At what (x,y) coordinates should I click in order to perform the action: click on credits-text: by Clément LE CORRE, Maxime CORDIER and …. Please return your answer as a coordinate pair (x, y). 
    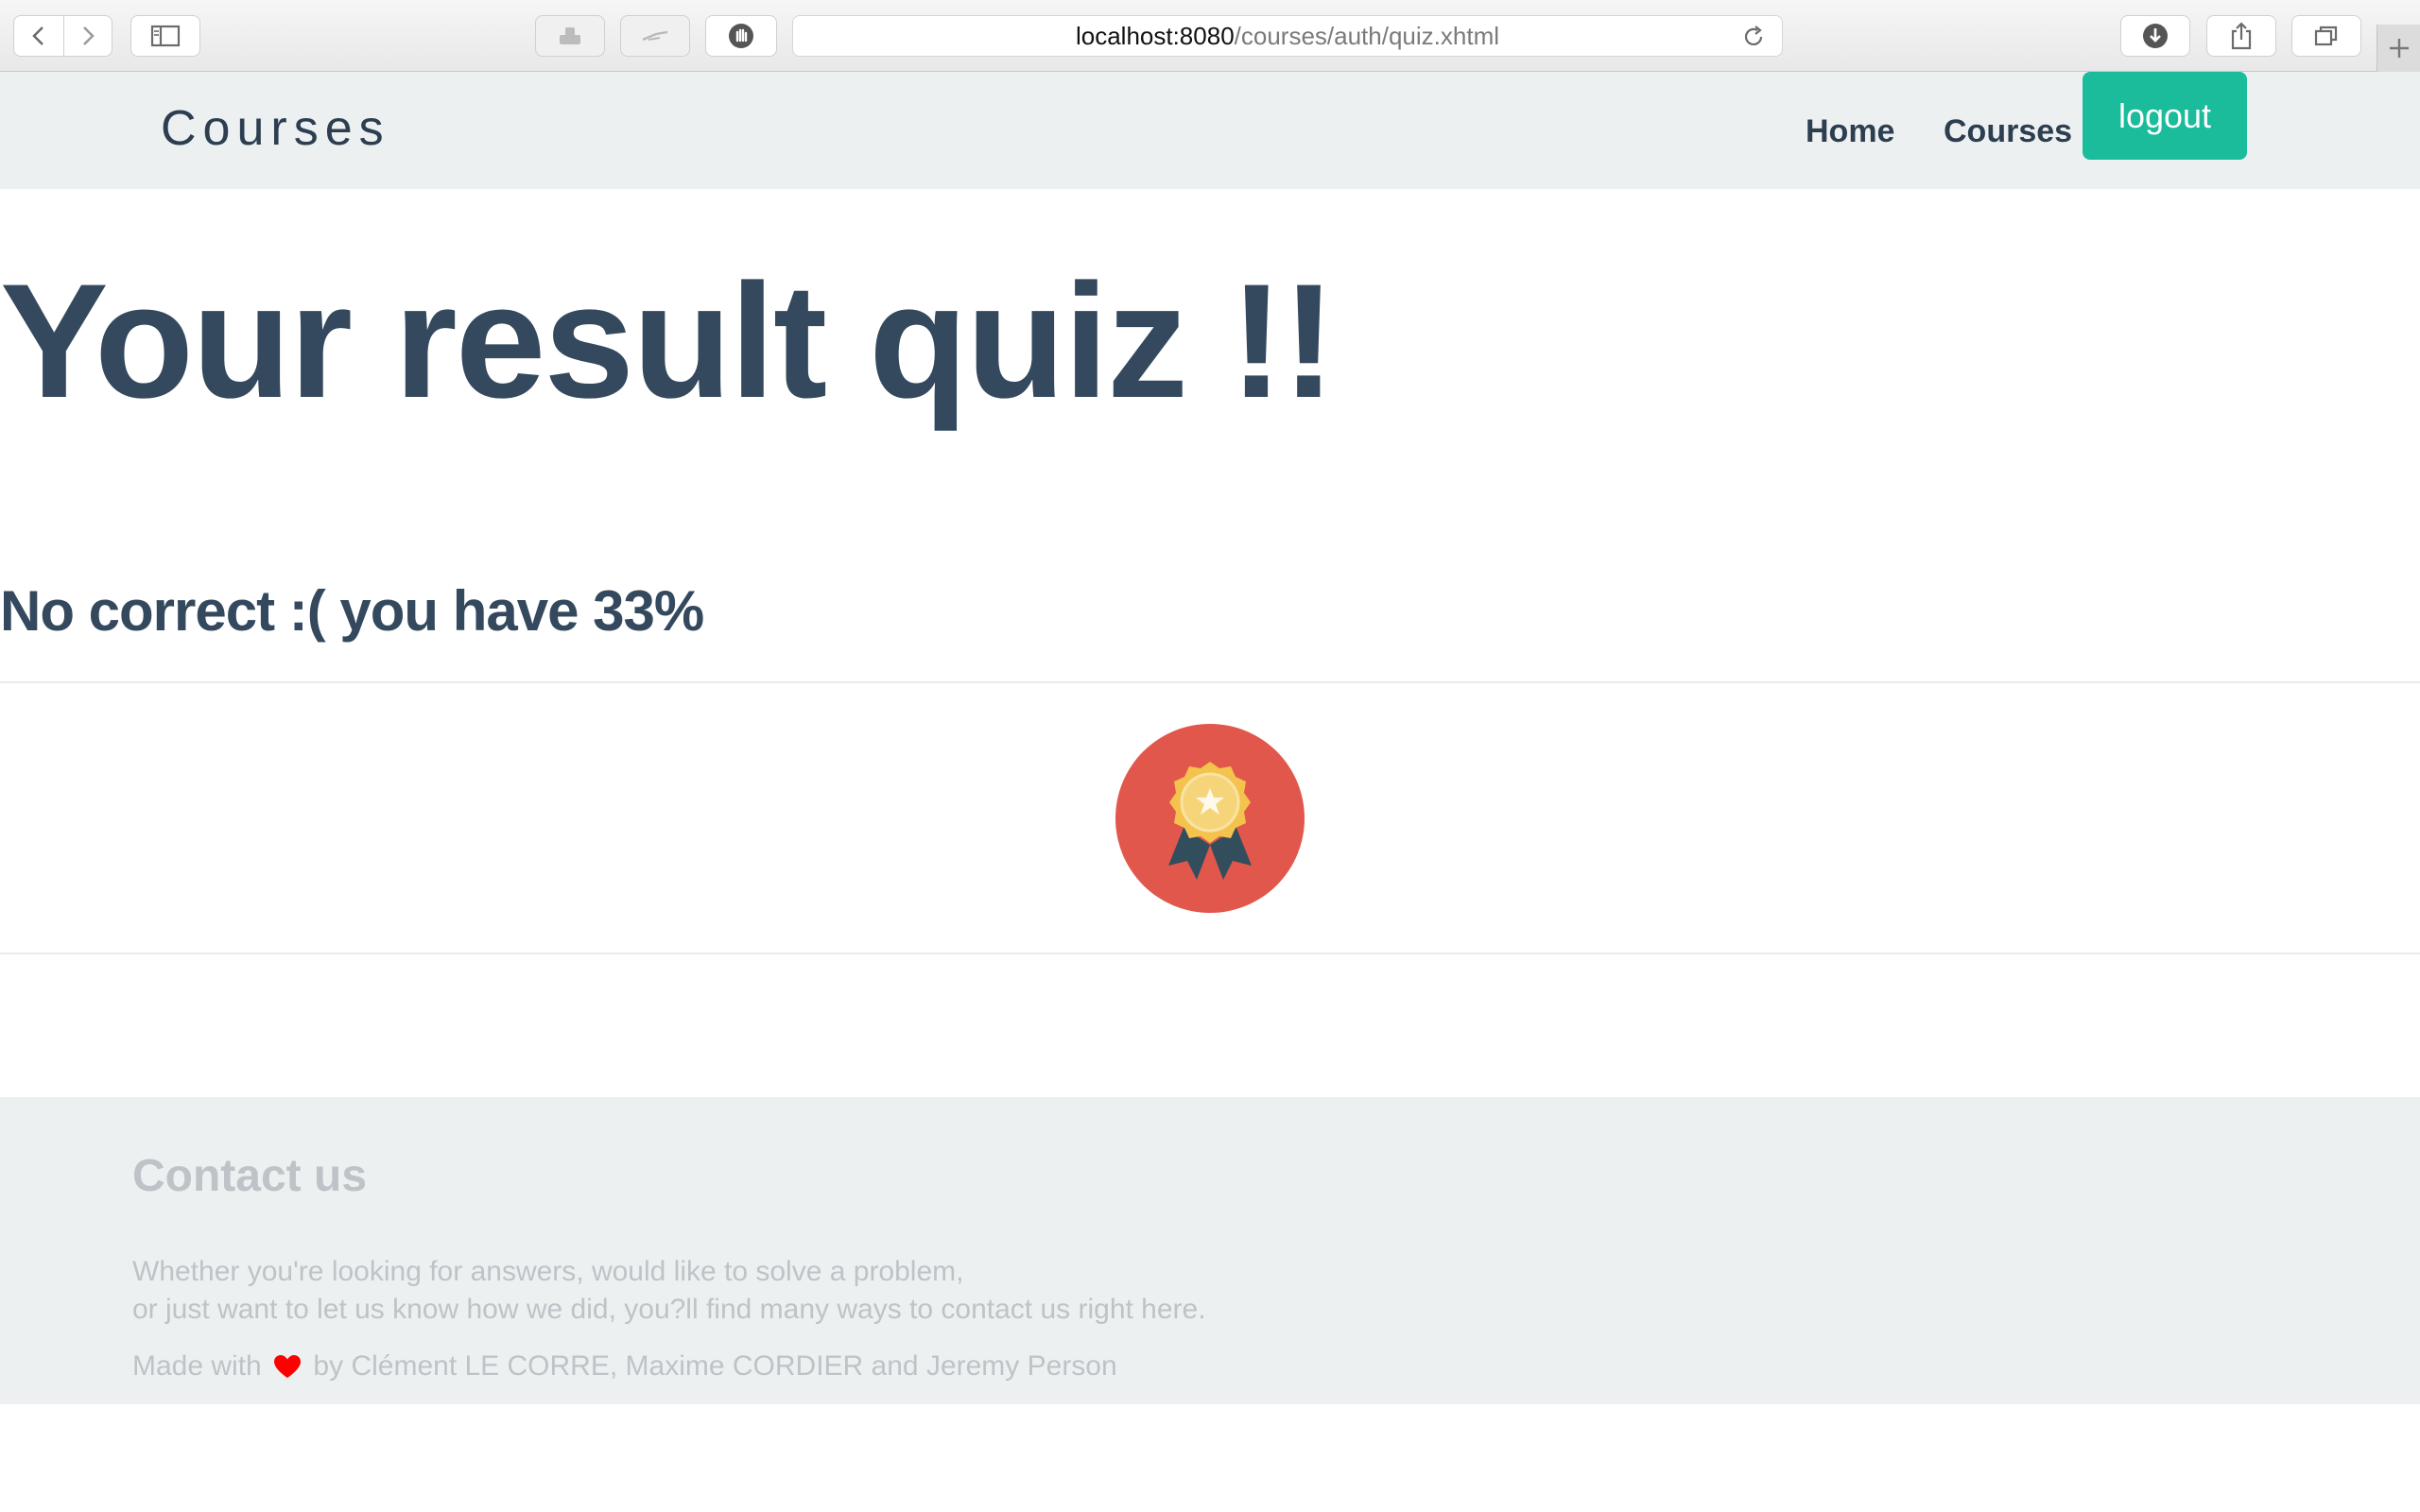
    Looking at the image, I should click on (715, 1366).